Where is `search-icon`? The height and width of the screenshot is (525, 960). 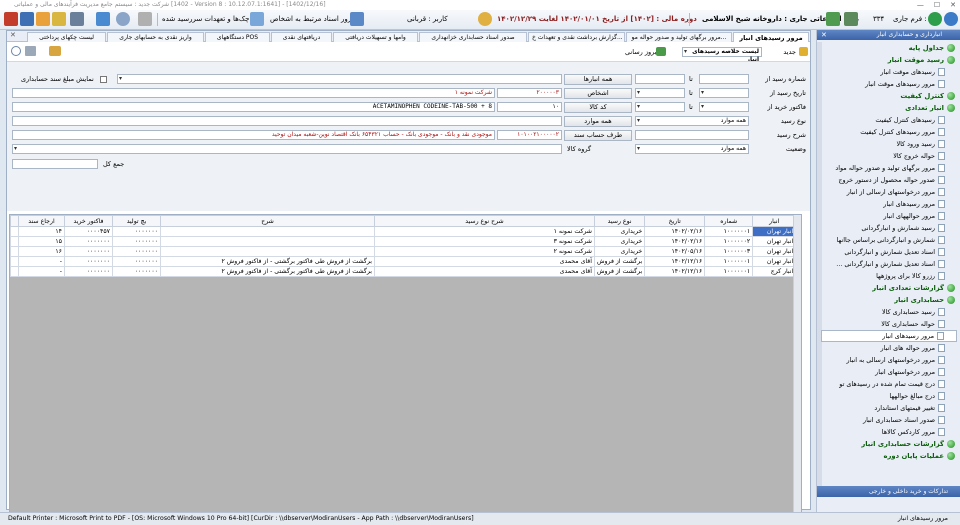 search-icon is located at coordinates (123, 19).